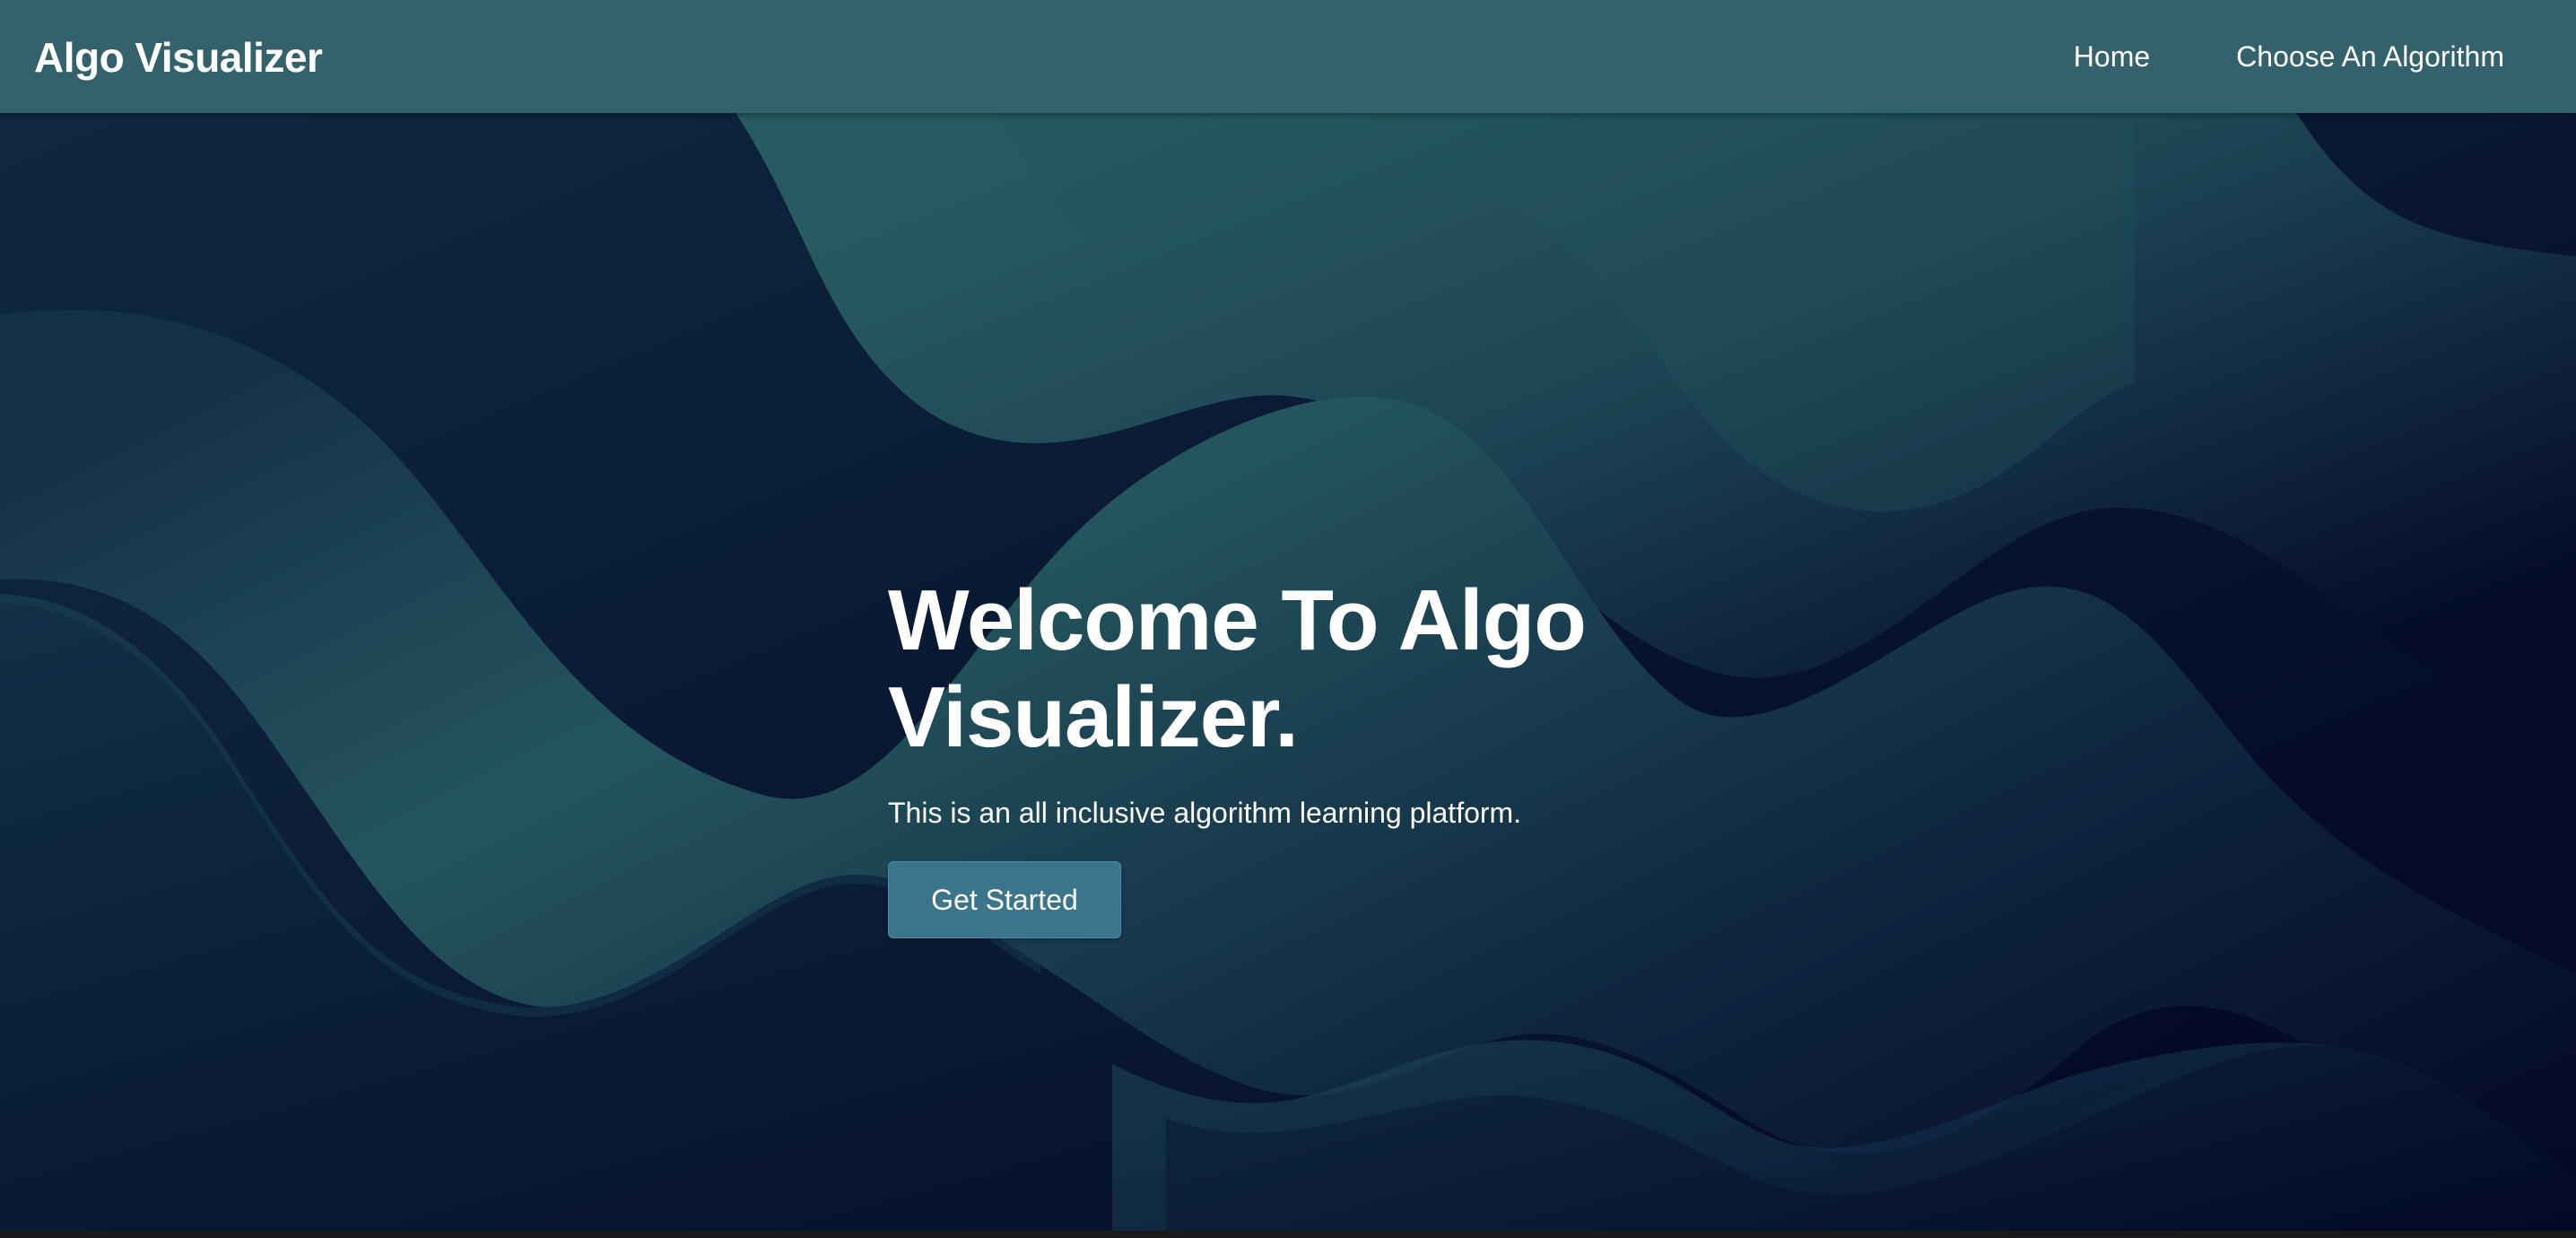  What do you see at coordinates (2370, 57) in the screenshot?
I see `nav-link-choose-algorithm: Choose An Algorithm` at bounding box center [2370, 57].